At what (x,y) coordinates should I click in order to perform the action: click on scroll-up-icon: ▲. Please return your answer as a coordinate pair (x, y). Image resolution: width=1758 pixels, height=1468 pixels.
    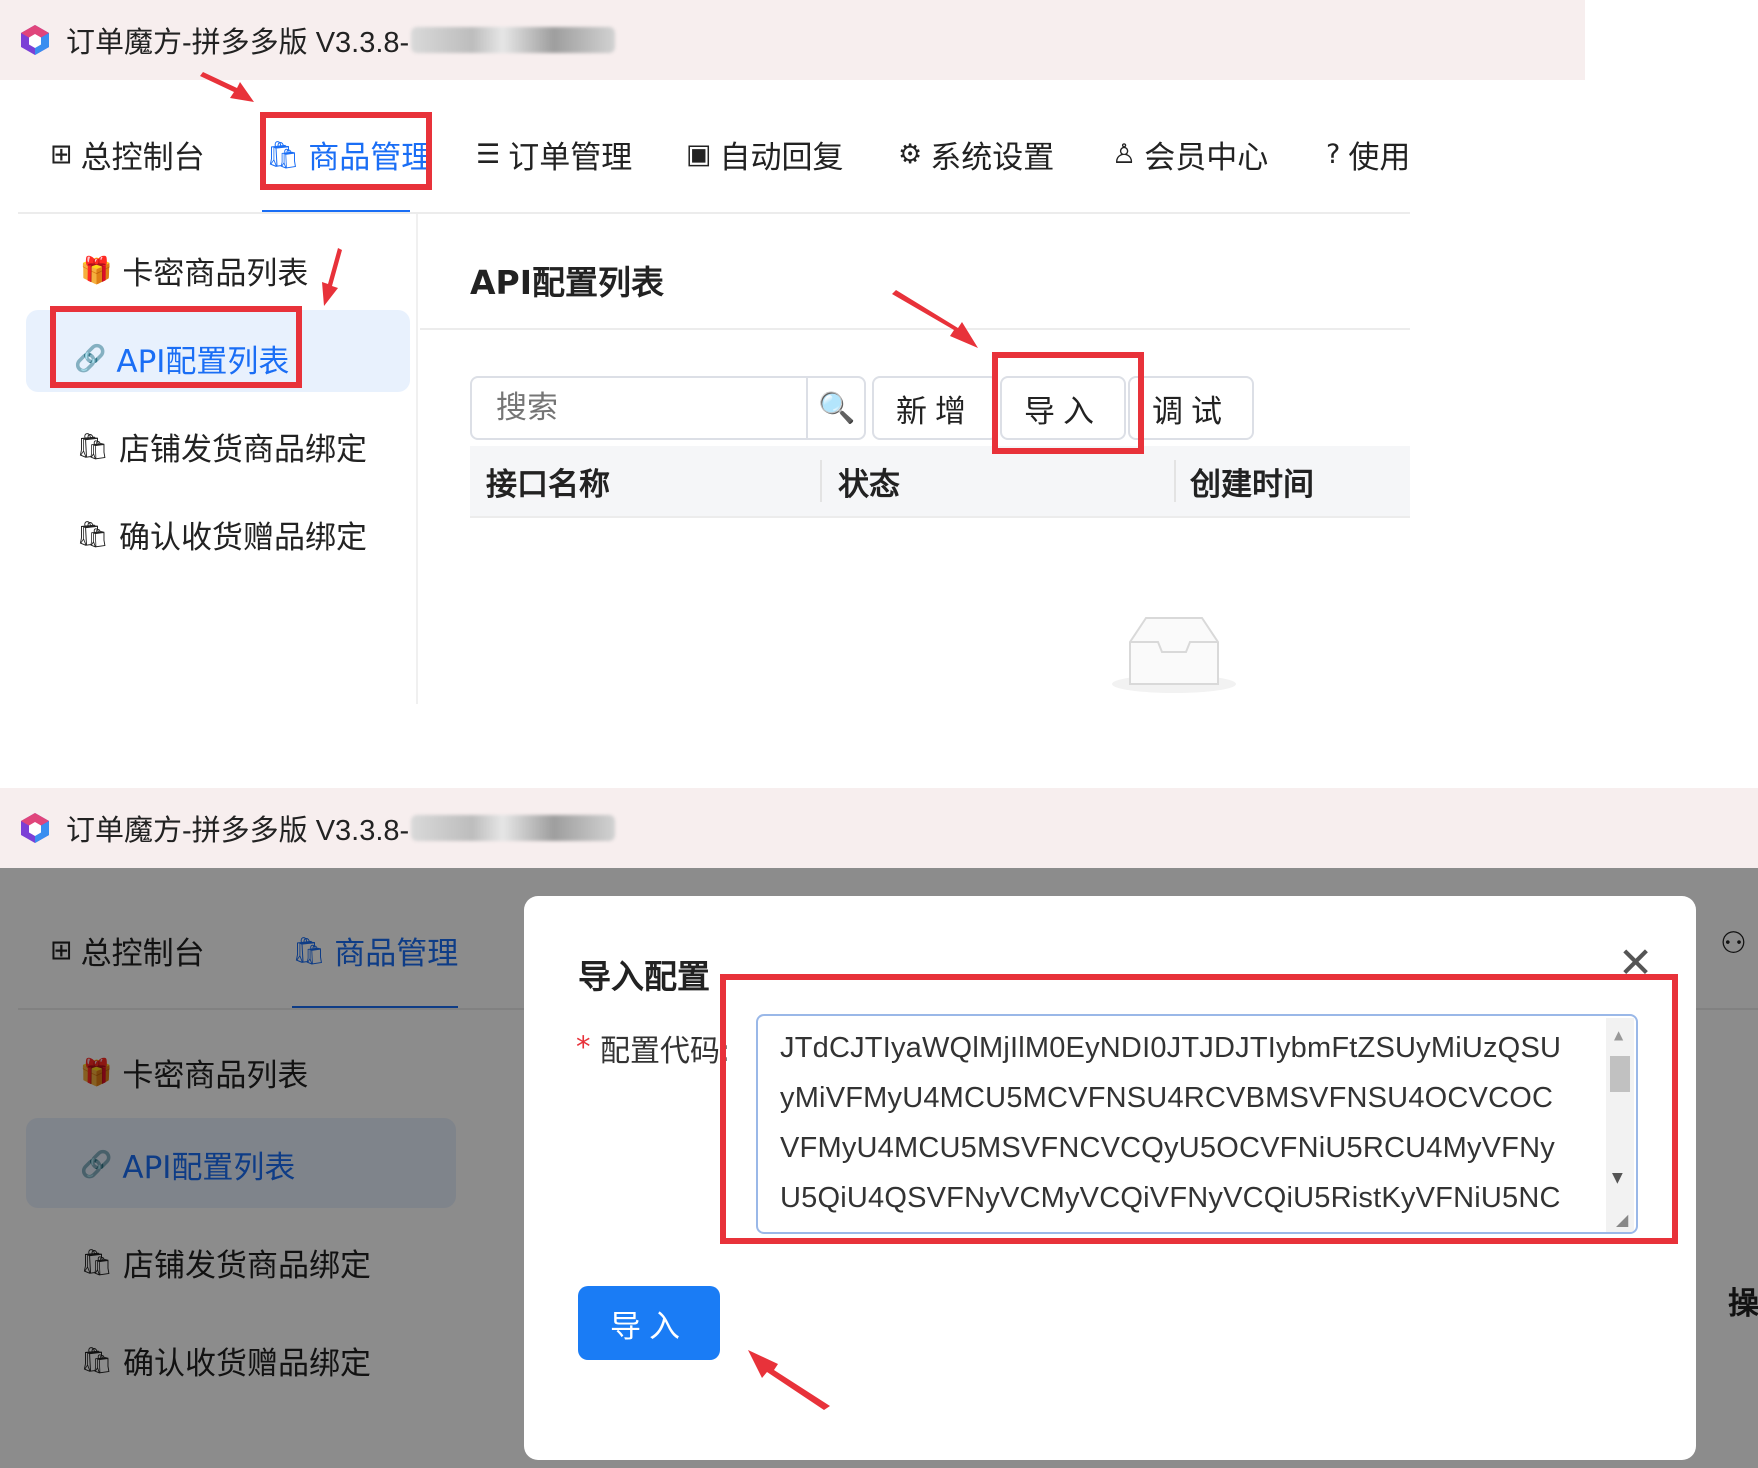
    Looking at the image, I should click on (1618, 1035).